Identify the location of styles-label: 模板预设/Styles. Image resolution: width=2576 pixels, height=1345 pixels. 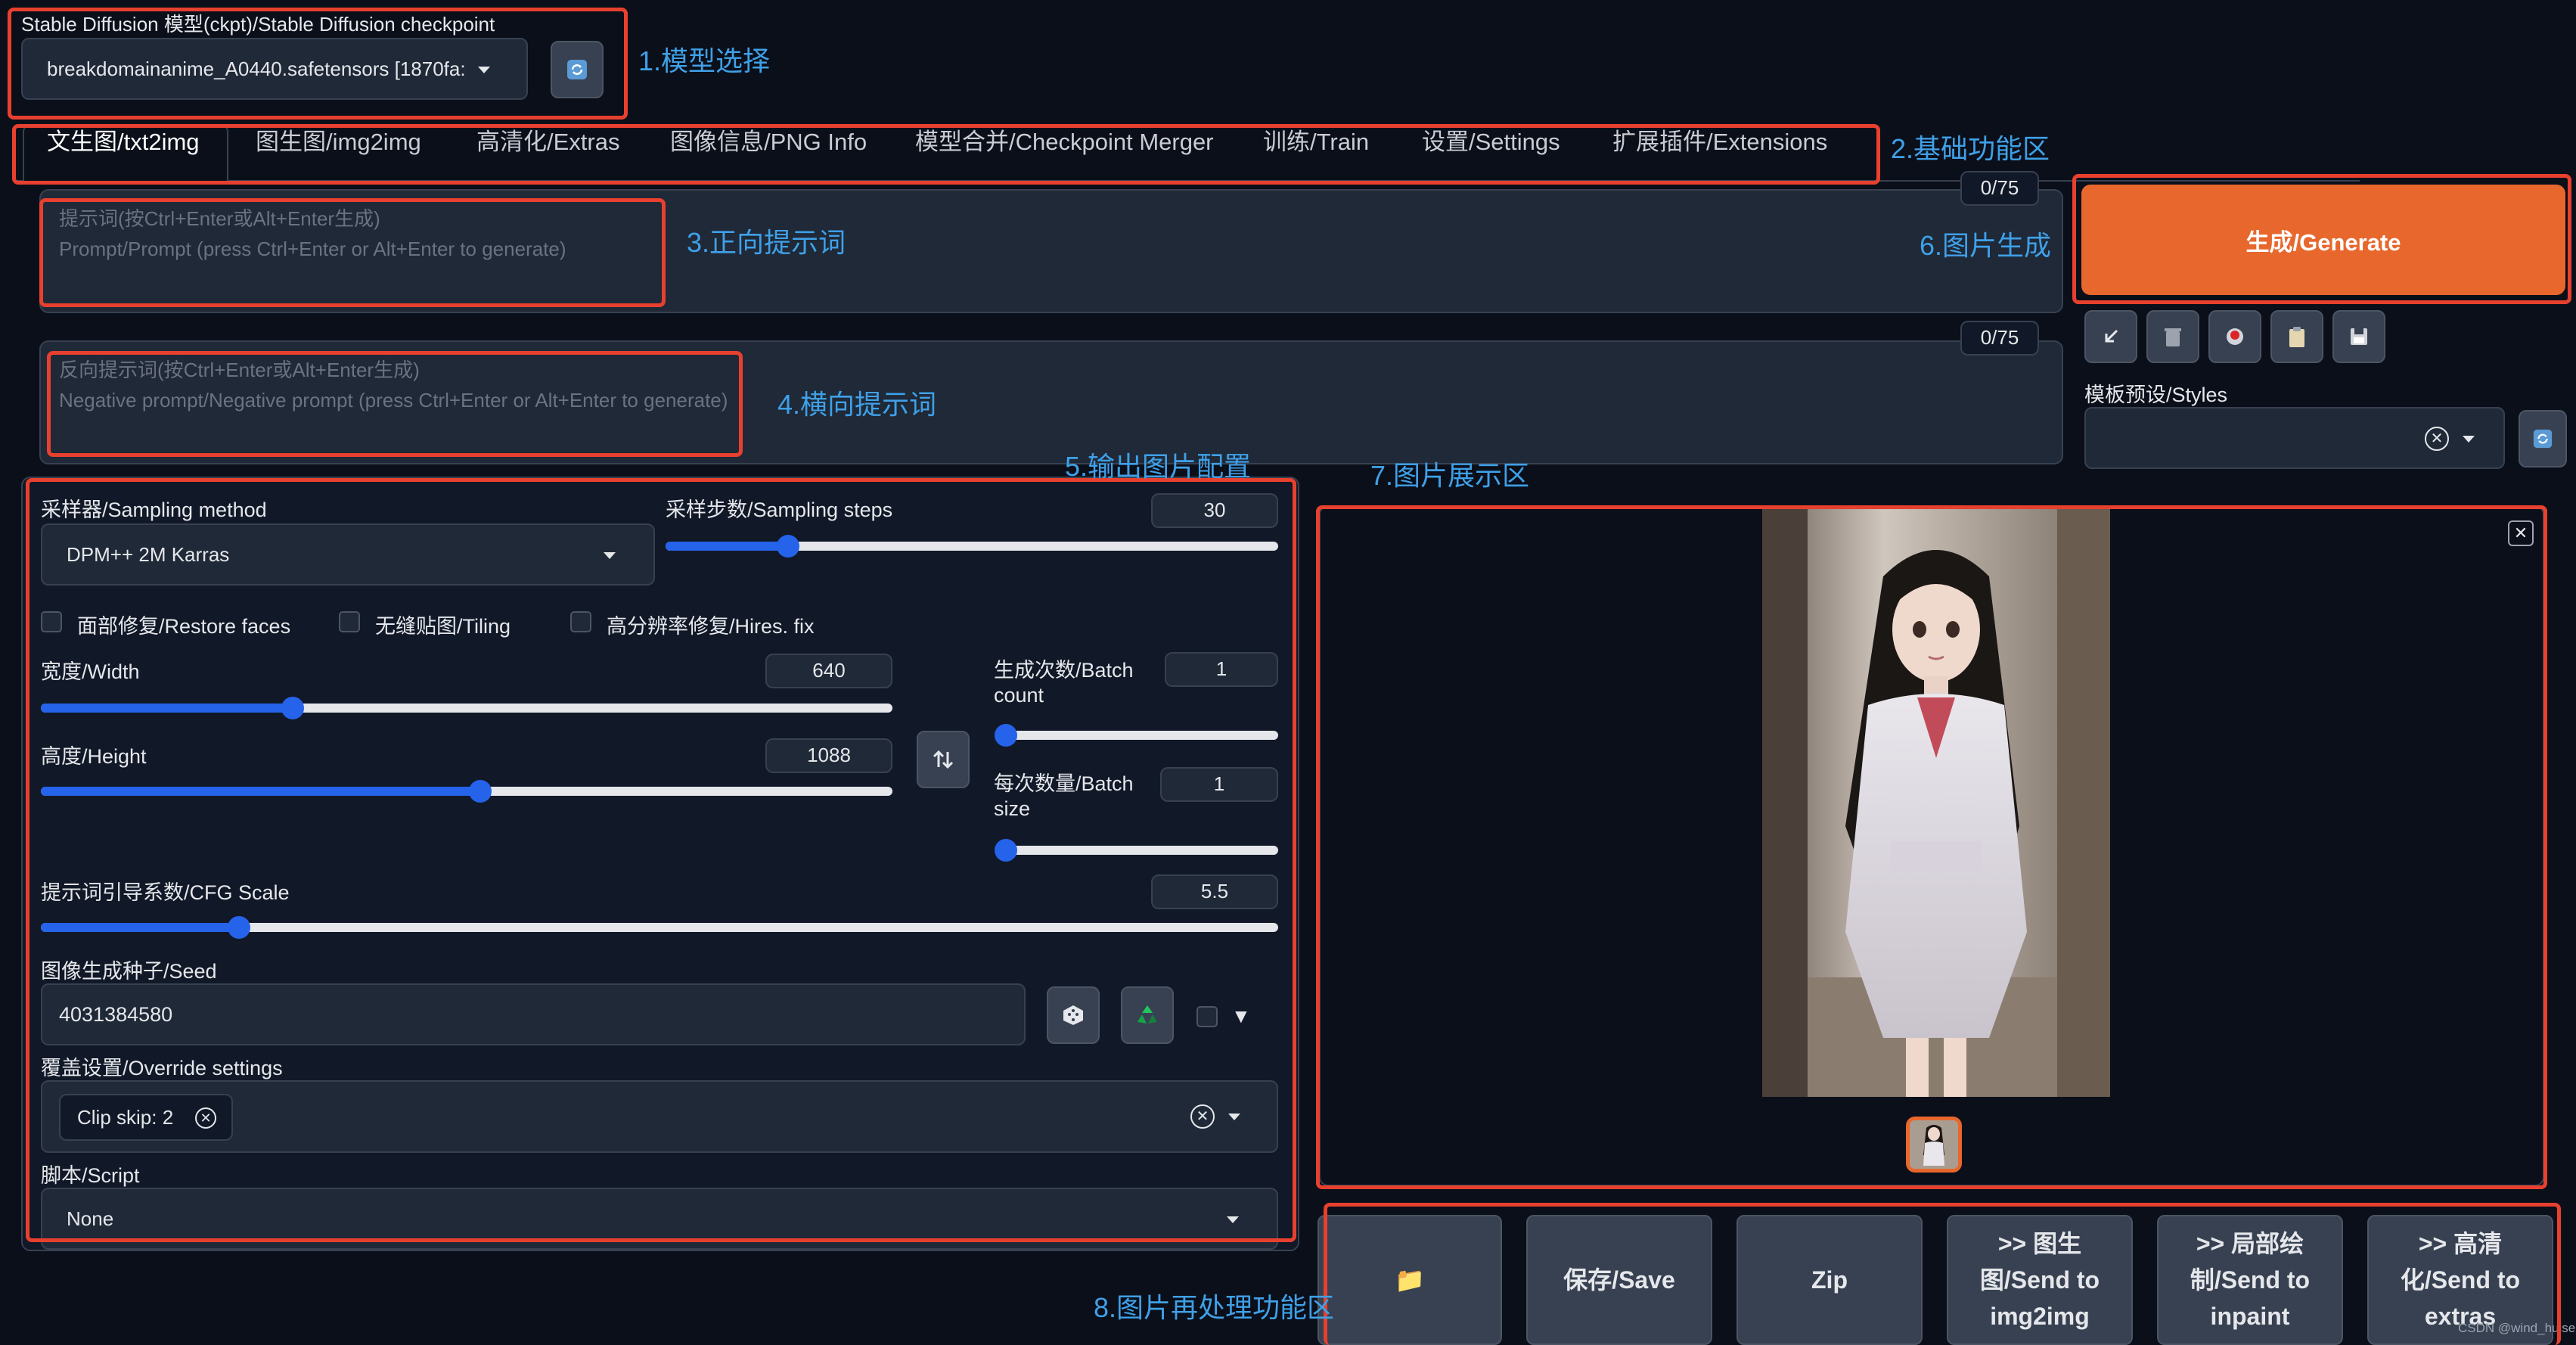
(2156, 395).